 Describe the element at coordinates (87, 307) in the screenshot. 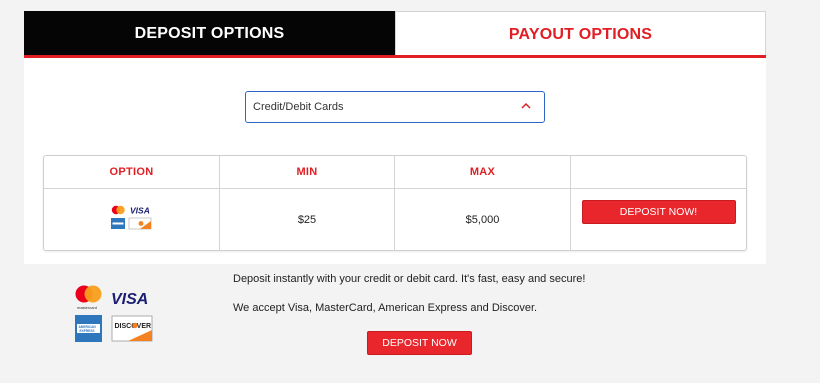

I see `mastercard-wordmark: mastercard` at that location.